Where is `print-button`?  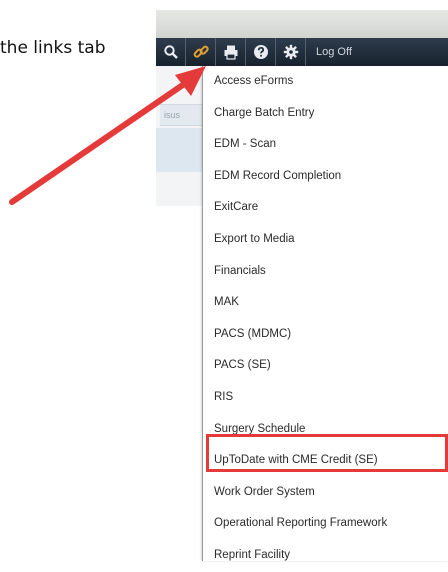 print-button is located at coordinates (231, 52).